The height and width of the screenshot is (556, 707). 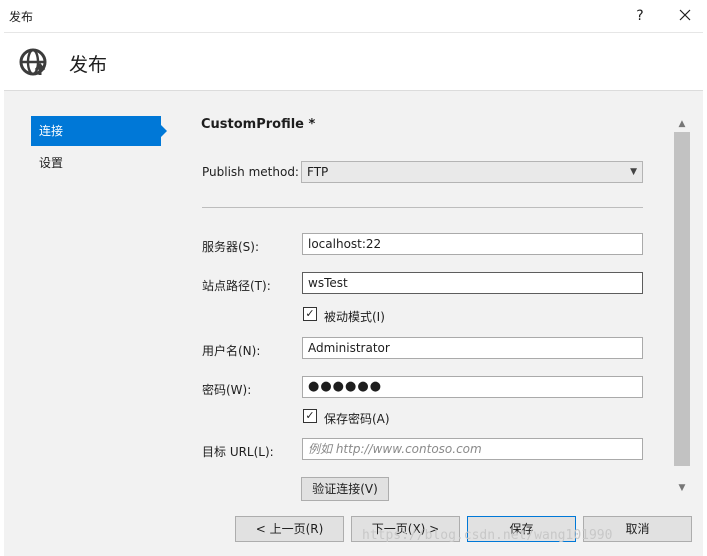 I want to click on server-label: 服务器(S):, so click(x=231, y=247).